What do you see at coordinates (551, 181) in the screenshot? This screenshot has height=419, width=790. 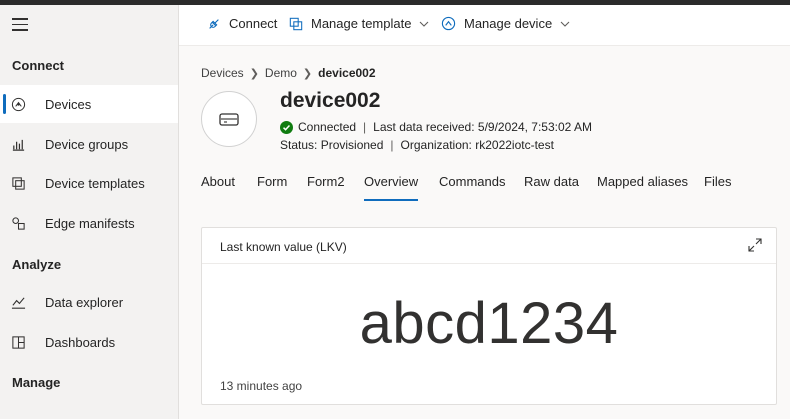 I see `tab-raw-data: Raw data` at bounding box center [551, 181].